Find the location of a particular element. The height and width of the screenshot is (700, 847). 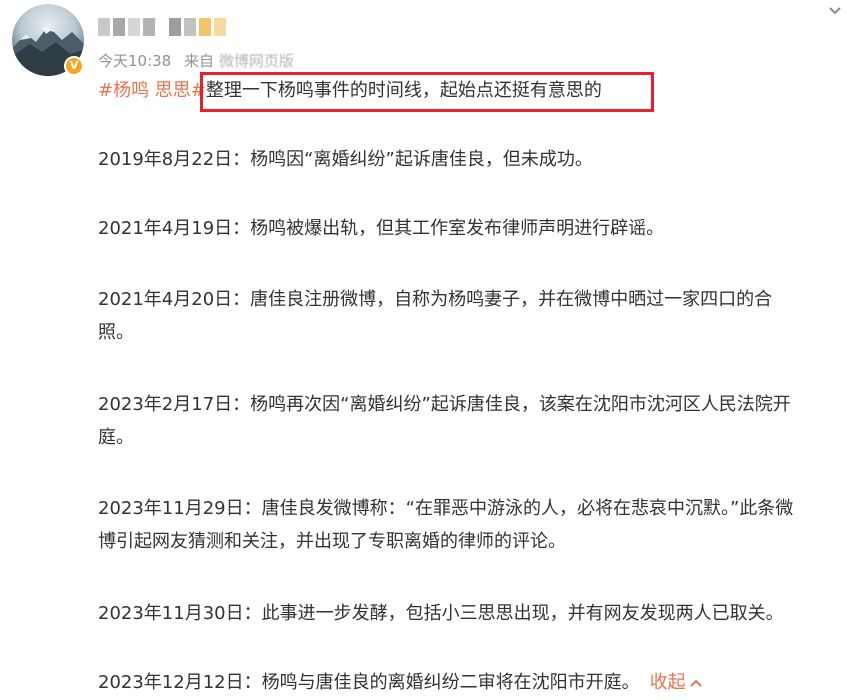

collapse-button: 收起 is located at coordinates (676, 682).